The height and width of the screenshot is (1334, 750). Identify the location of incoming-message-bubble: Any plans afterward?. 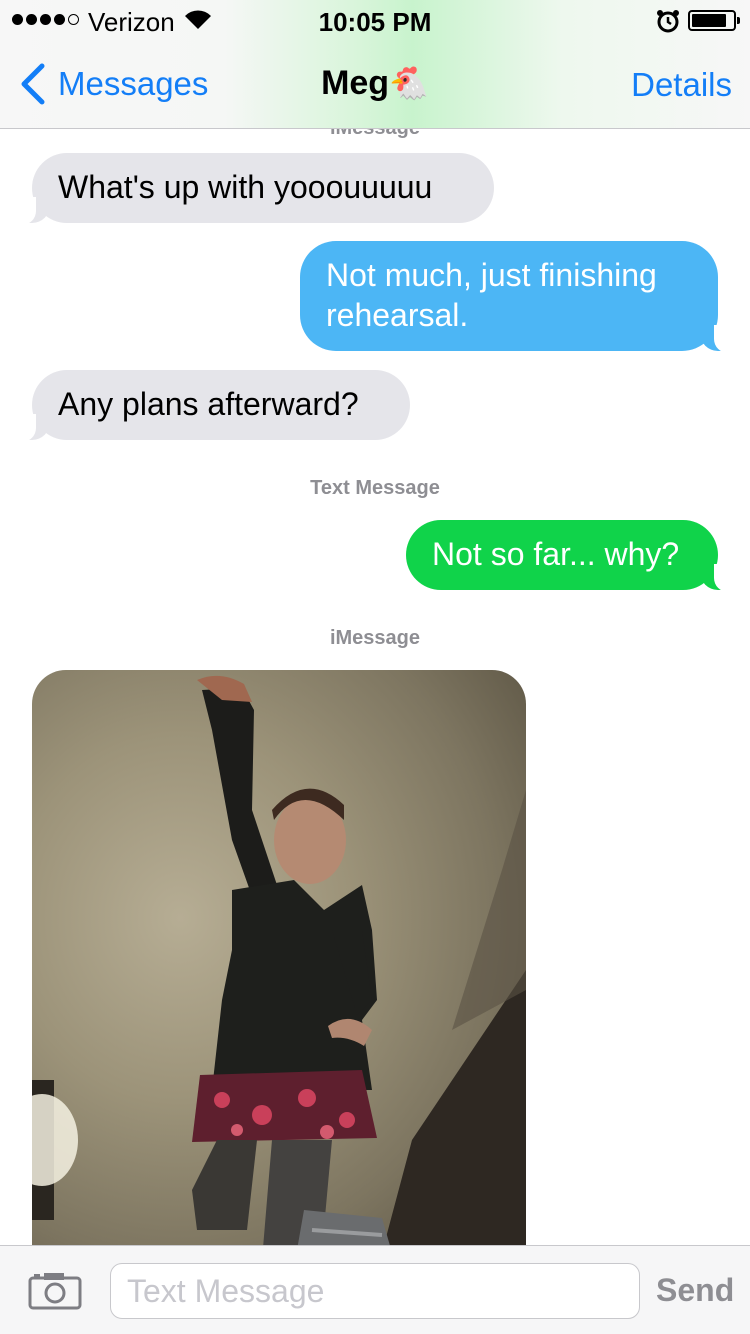
(212, 406).